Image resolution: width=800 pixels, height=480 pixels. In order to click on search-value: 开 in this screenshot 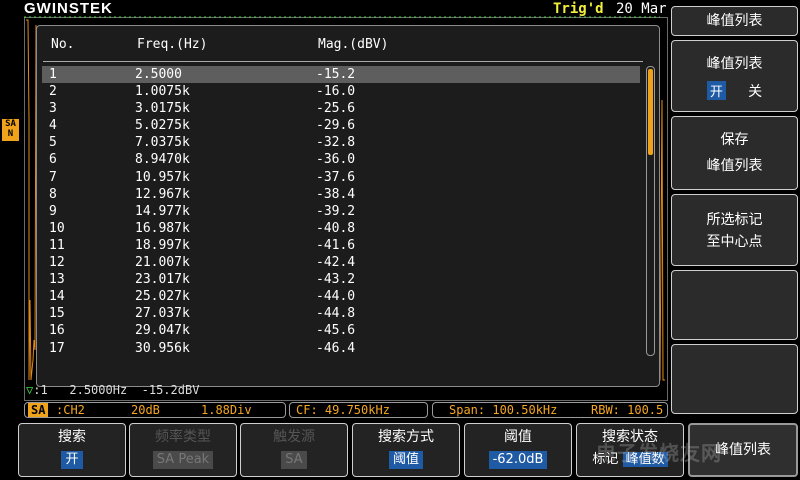, I will do `click(72, 460)`.